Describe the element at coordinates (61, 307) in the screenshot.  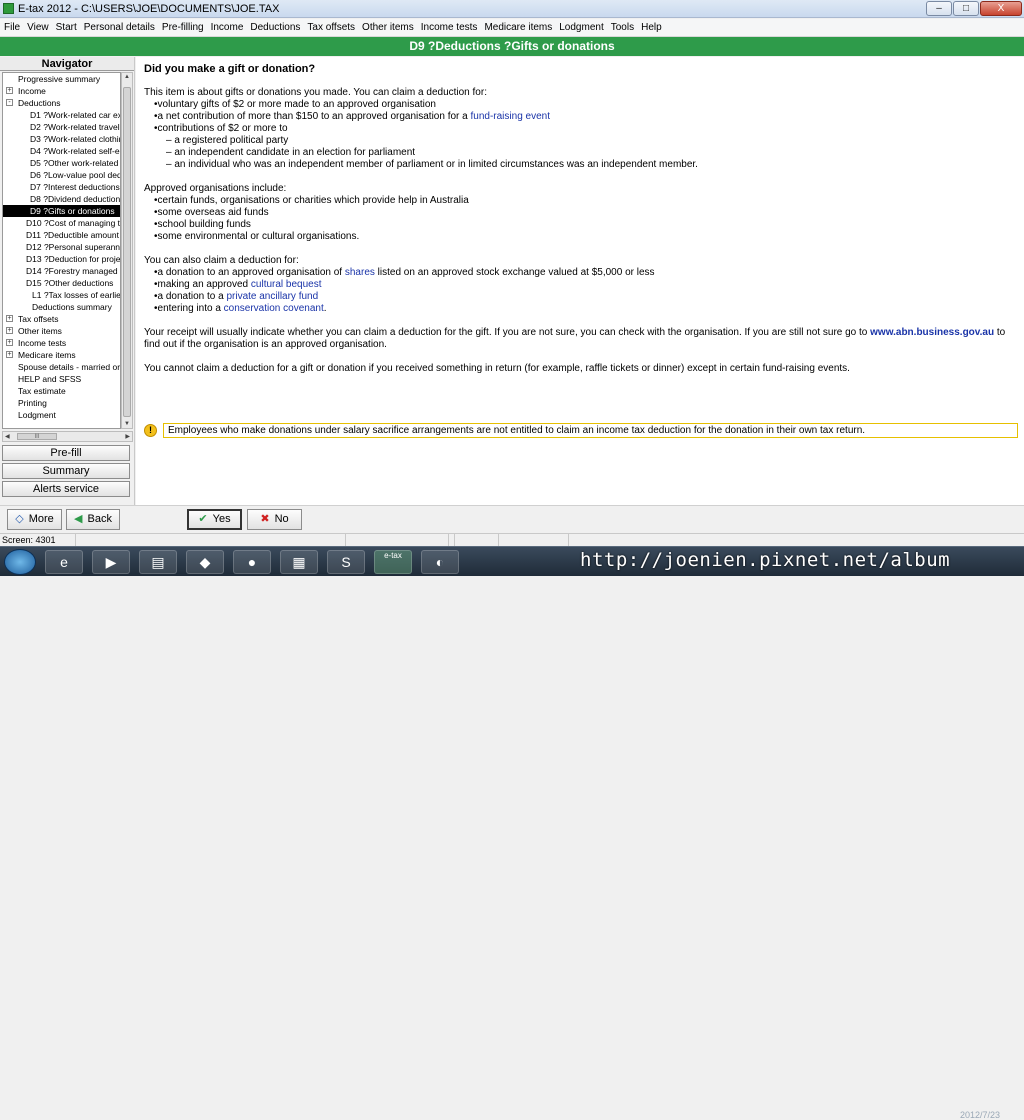
I see `nav-item-deductions-summary: Deductions summary` at that location.